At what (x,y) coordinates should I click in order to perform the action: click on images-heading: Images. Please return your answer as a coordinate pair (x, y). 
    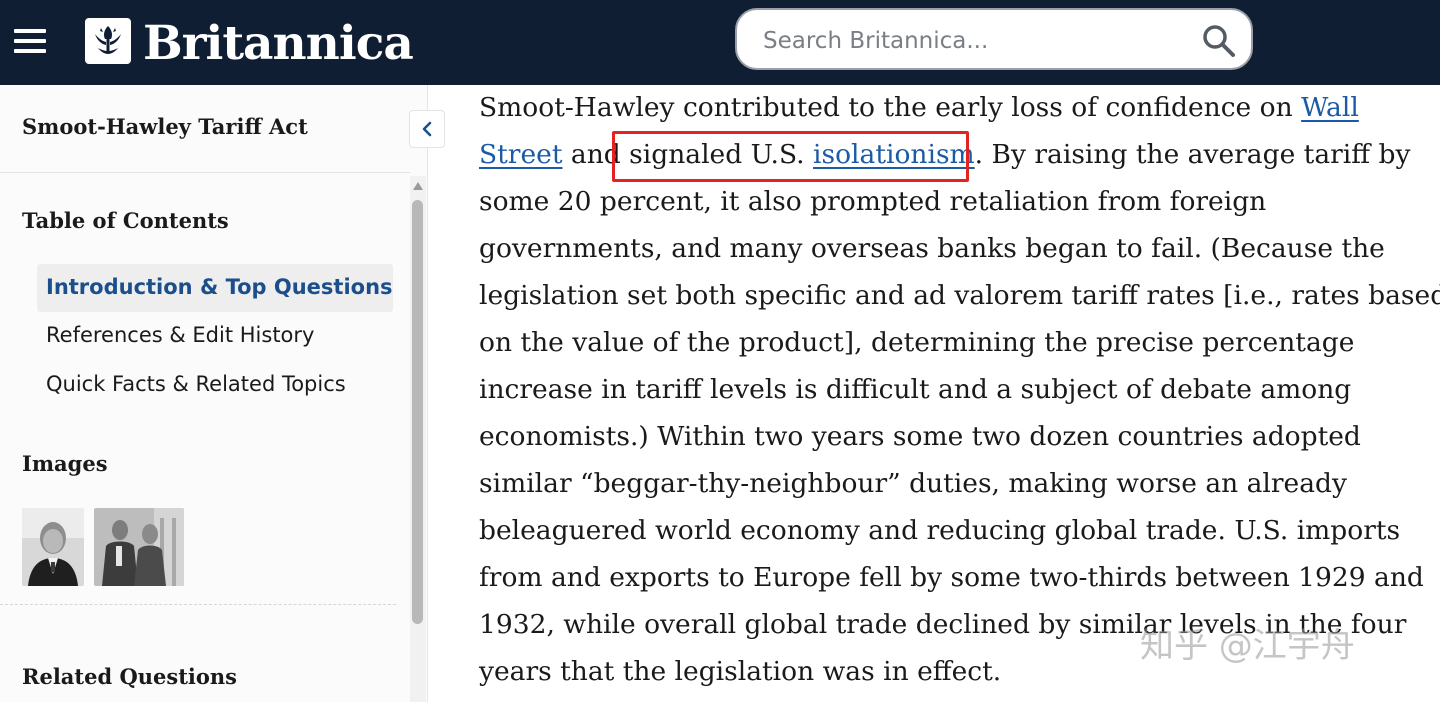
    Looking at the image, I should click on (65, 463).